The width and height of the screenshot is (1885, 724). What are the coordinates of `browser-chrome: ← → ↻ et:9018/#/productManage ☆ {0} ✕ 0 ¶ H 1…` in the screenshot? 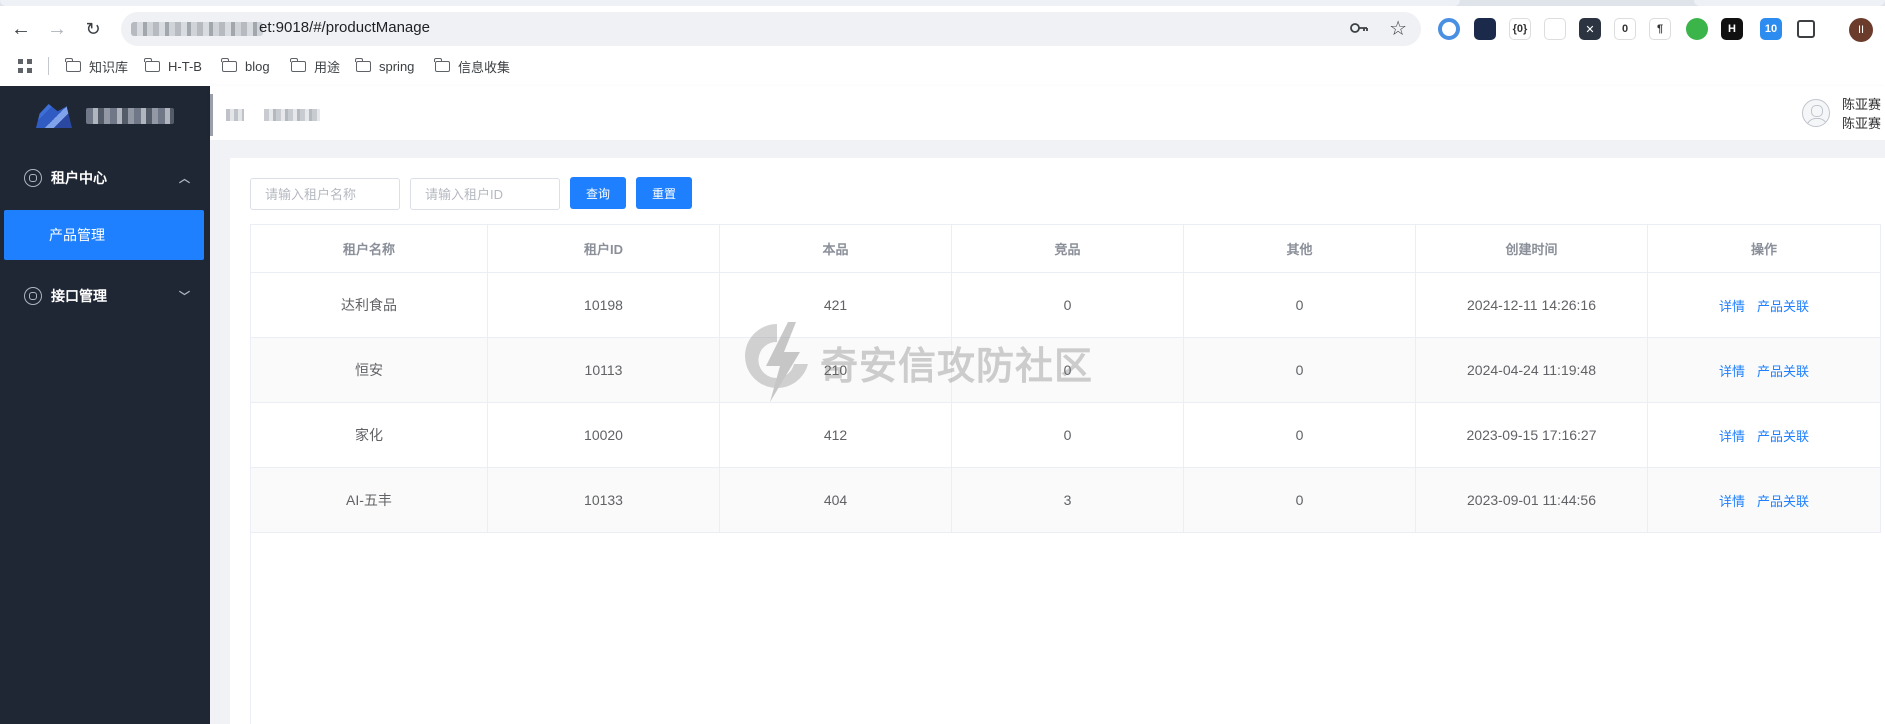 It's located at (942, 43).